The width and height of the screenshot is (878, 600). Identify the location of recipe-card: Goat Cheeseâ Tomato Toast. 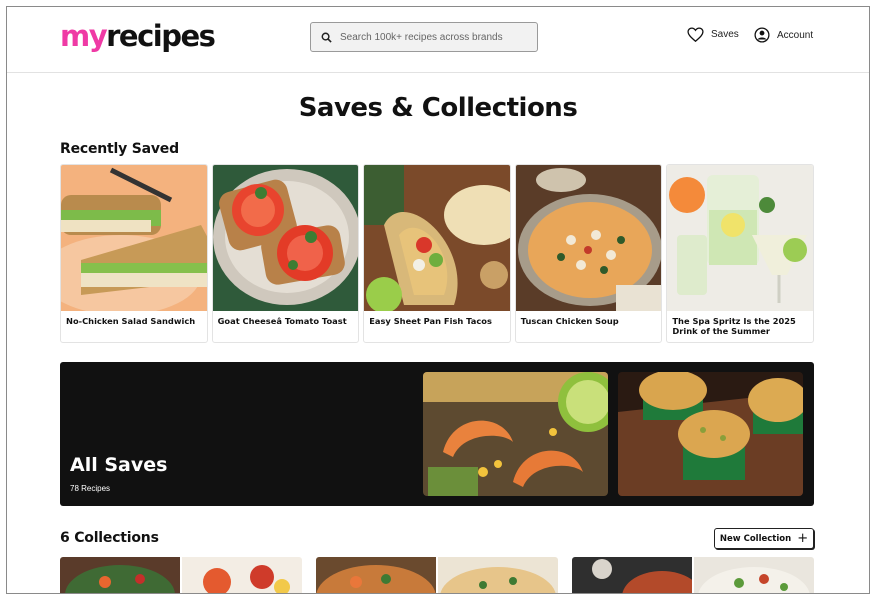
(285, 253).